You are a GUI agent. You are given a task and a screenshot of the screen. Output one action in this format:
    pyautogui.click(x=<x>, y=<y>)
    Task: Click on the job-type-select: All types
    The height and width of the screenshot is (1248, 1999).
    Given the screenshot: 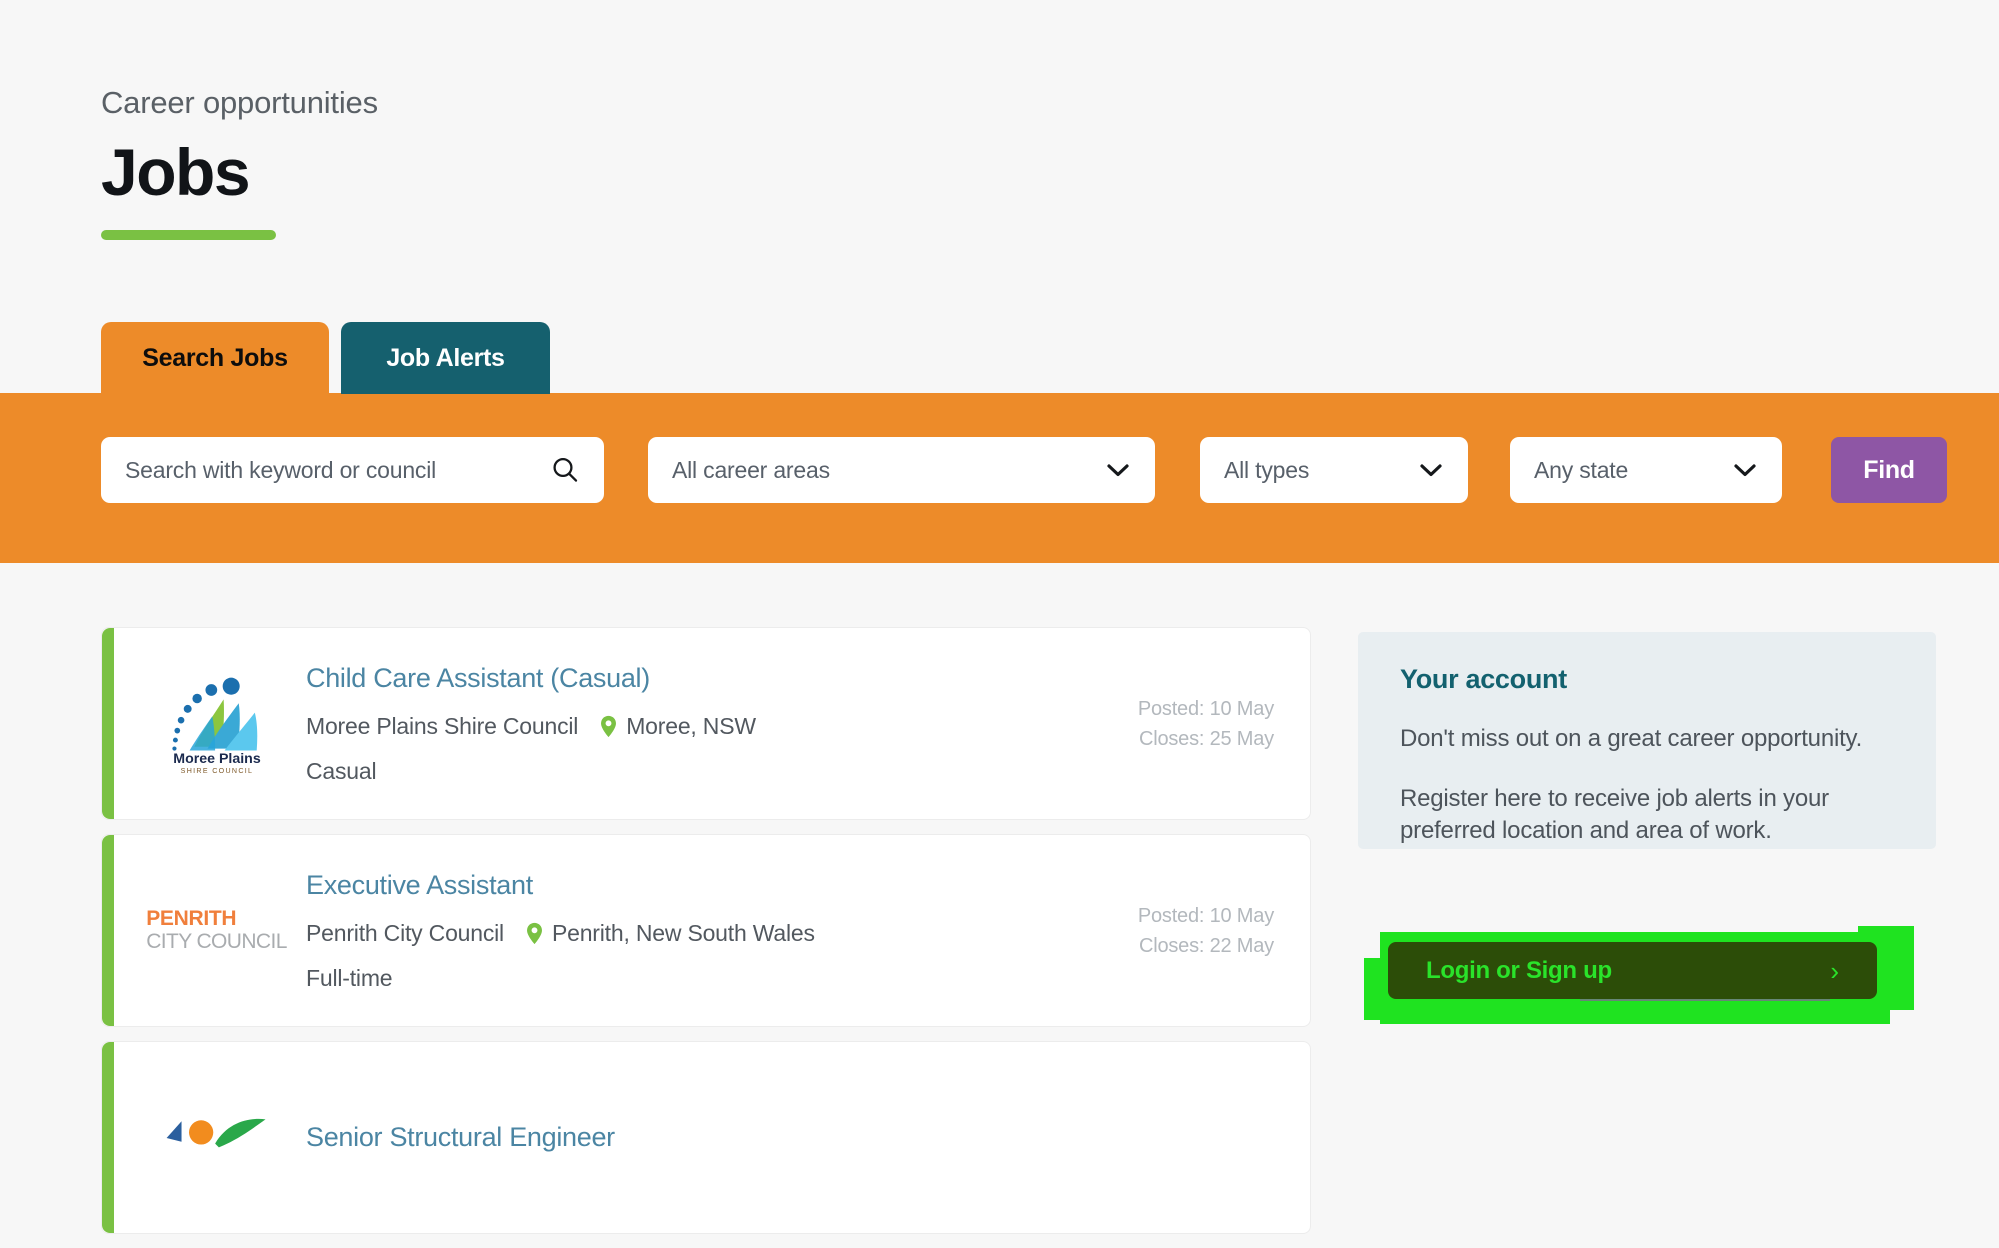 What is the action you would take?
    pyautogui.click(x=1334, y=470)
    